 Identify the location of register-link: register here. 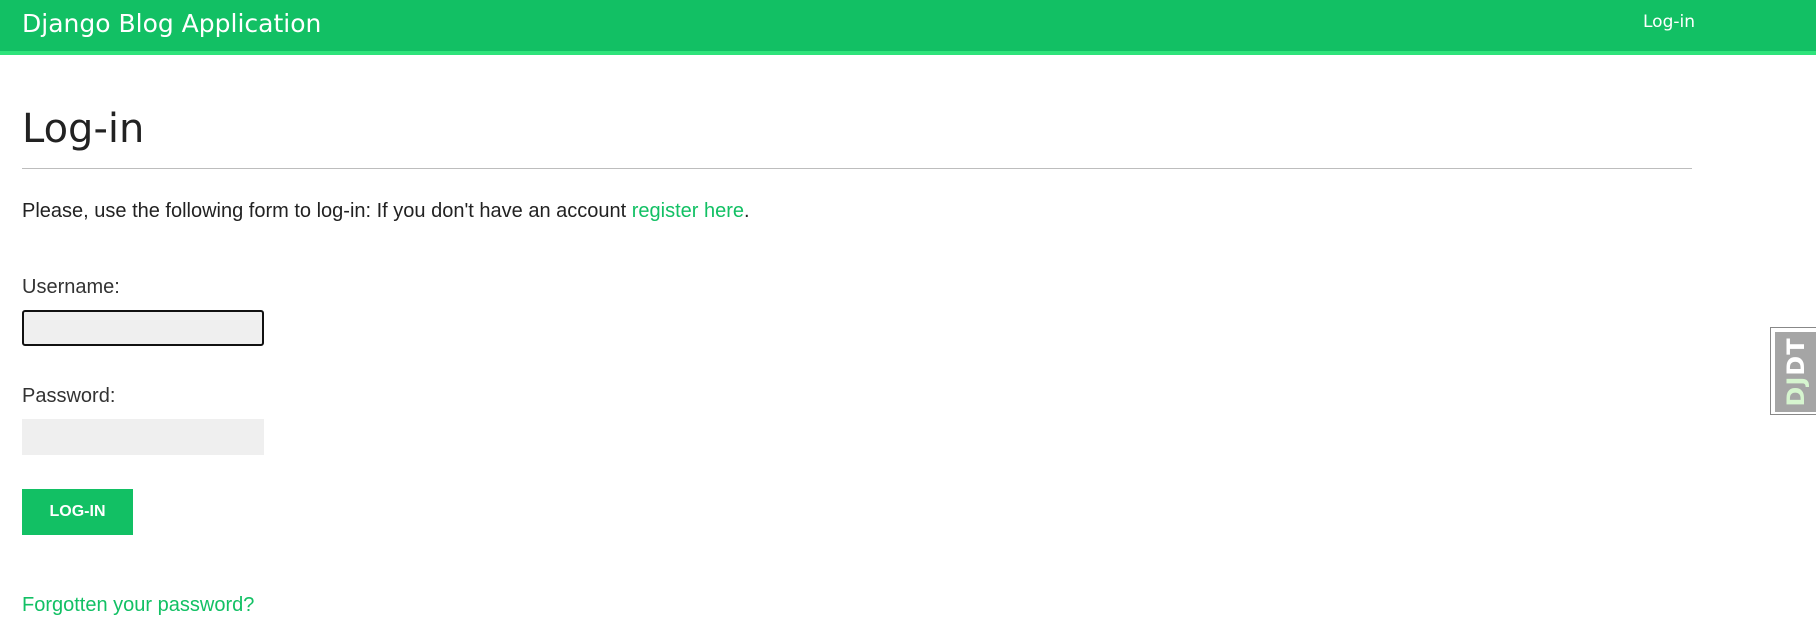
(688, 211).